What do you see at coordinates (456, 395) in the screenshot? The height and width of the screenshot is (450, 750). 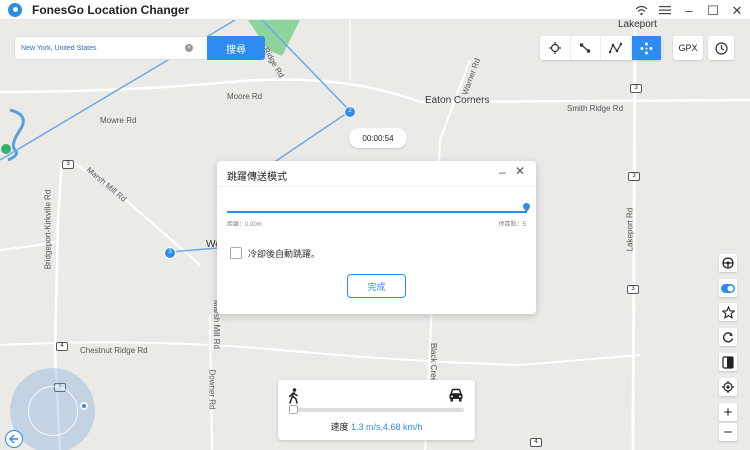 I see `car-icon` at bounding box center [456, 395].